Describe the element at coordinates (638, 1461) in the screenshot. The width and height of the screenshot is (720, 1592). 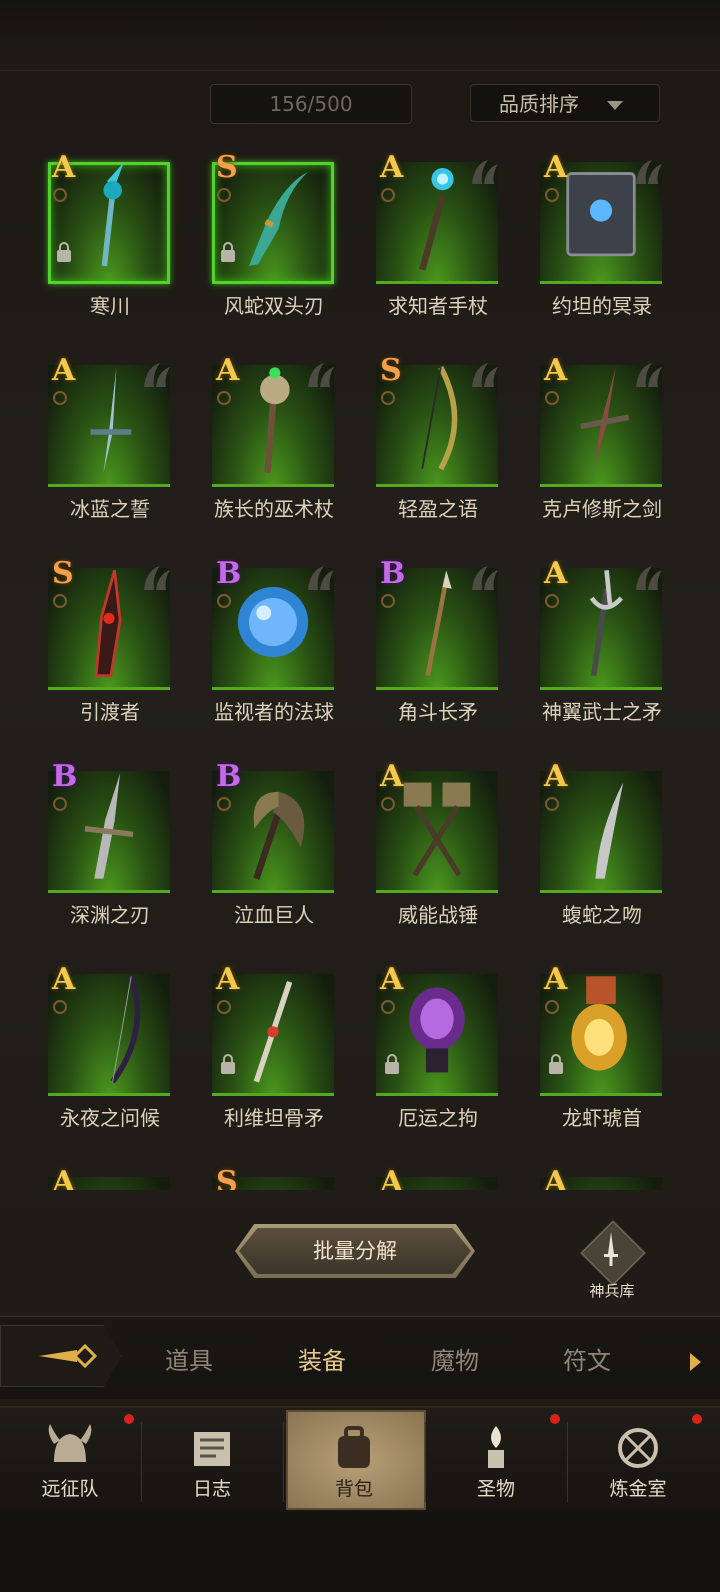
I see `nav-item-4: 炼金室` at that location.